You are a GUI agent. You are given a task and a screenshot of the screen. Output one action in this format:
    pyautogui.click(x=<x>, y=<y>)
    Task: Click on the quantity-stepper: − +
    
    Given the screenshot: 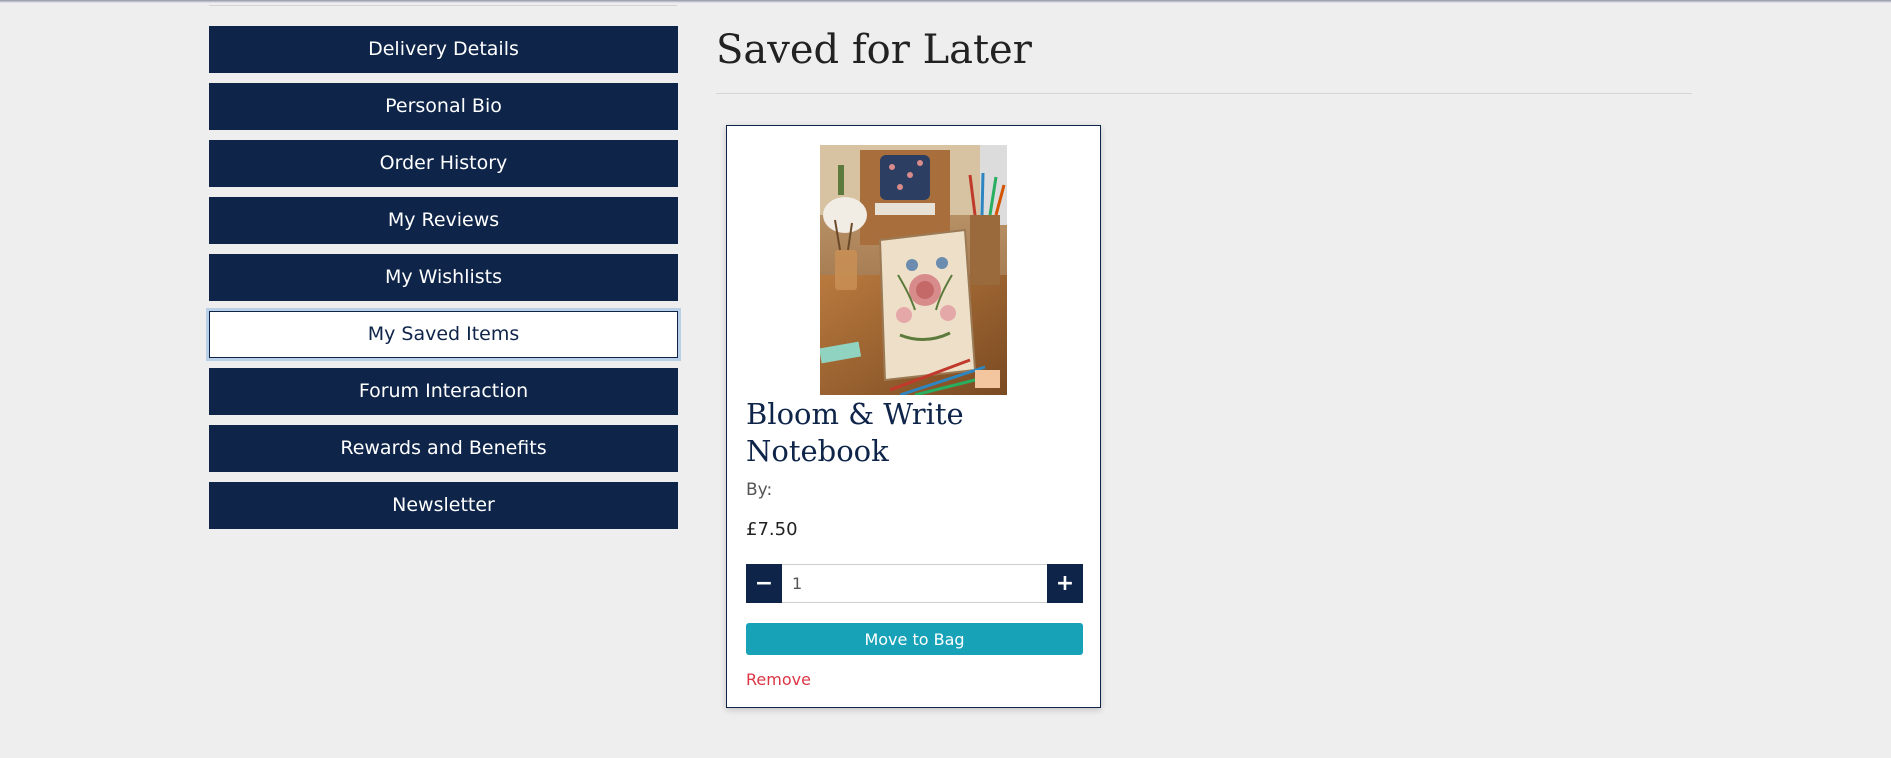 What is the action you would take?
    pyautogui.click(x=914, y=583)
    